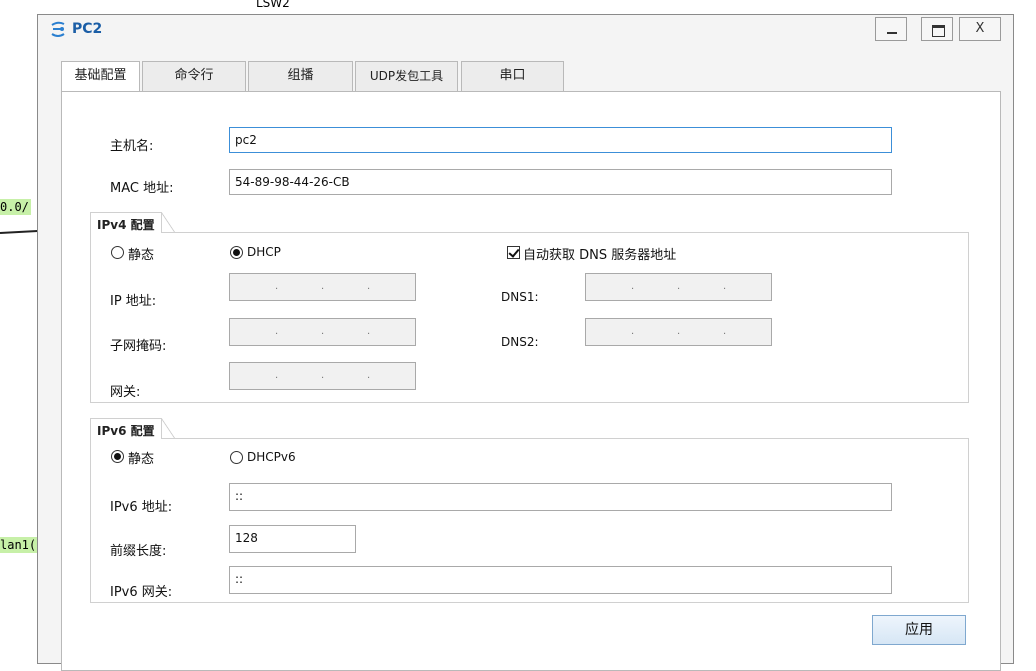  What do you see at coordinates (560, 182) in the screenshot?
I see `mac-input: 54-89-98-44-26-CB` at bounding box center [560, 182].